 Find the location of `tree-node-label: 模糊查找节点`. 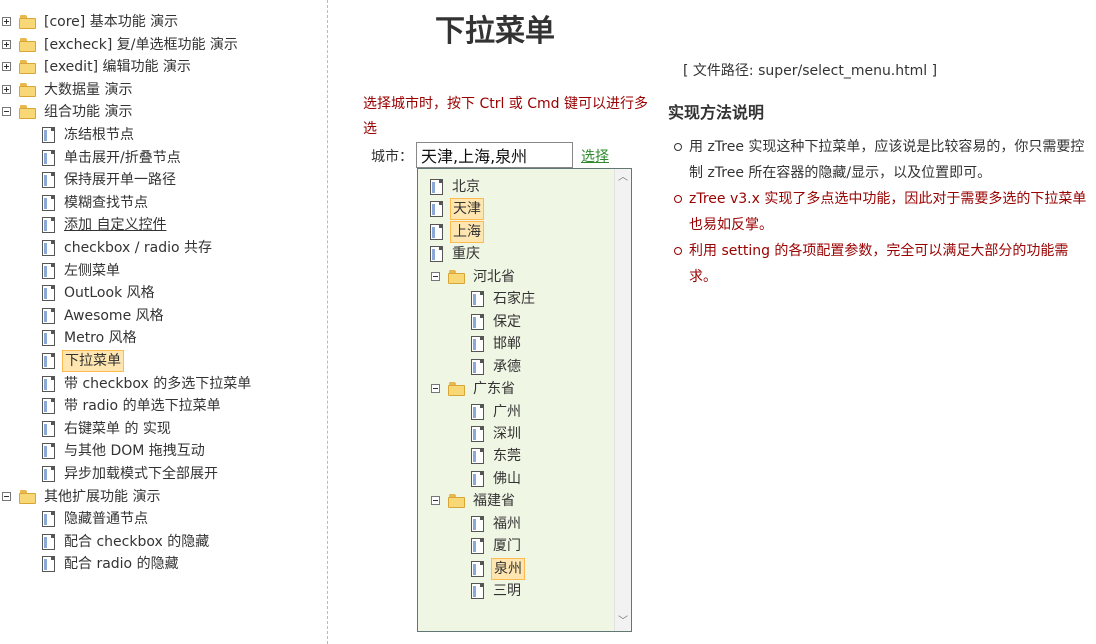

tree-node-label: 模糊查找节点 is located at coordinates (106, 203).